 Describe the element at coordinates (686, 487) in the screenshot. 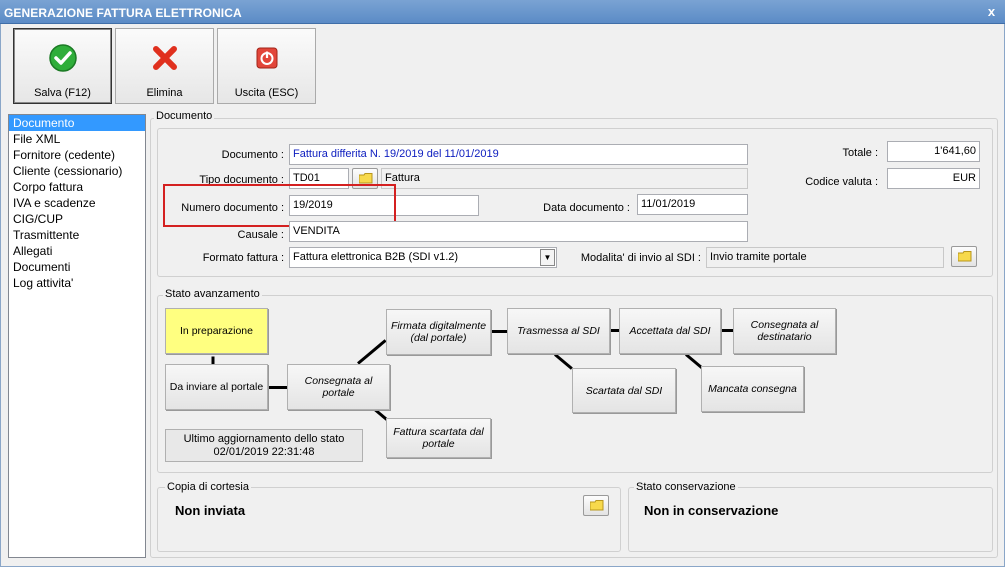

I see `stato-conservazione-title: Stato conservazione` at that location.